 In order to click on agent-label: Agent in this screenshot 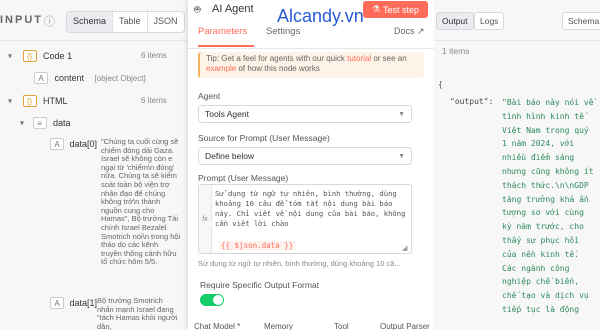, I will do `click(209, 96)`.